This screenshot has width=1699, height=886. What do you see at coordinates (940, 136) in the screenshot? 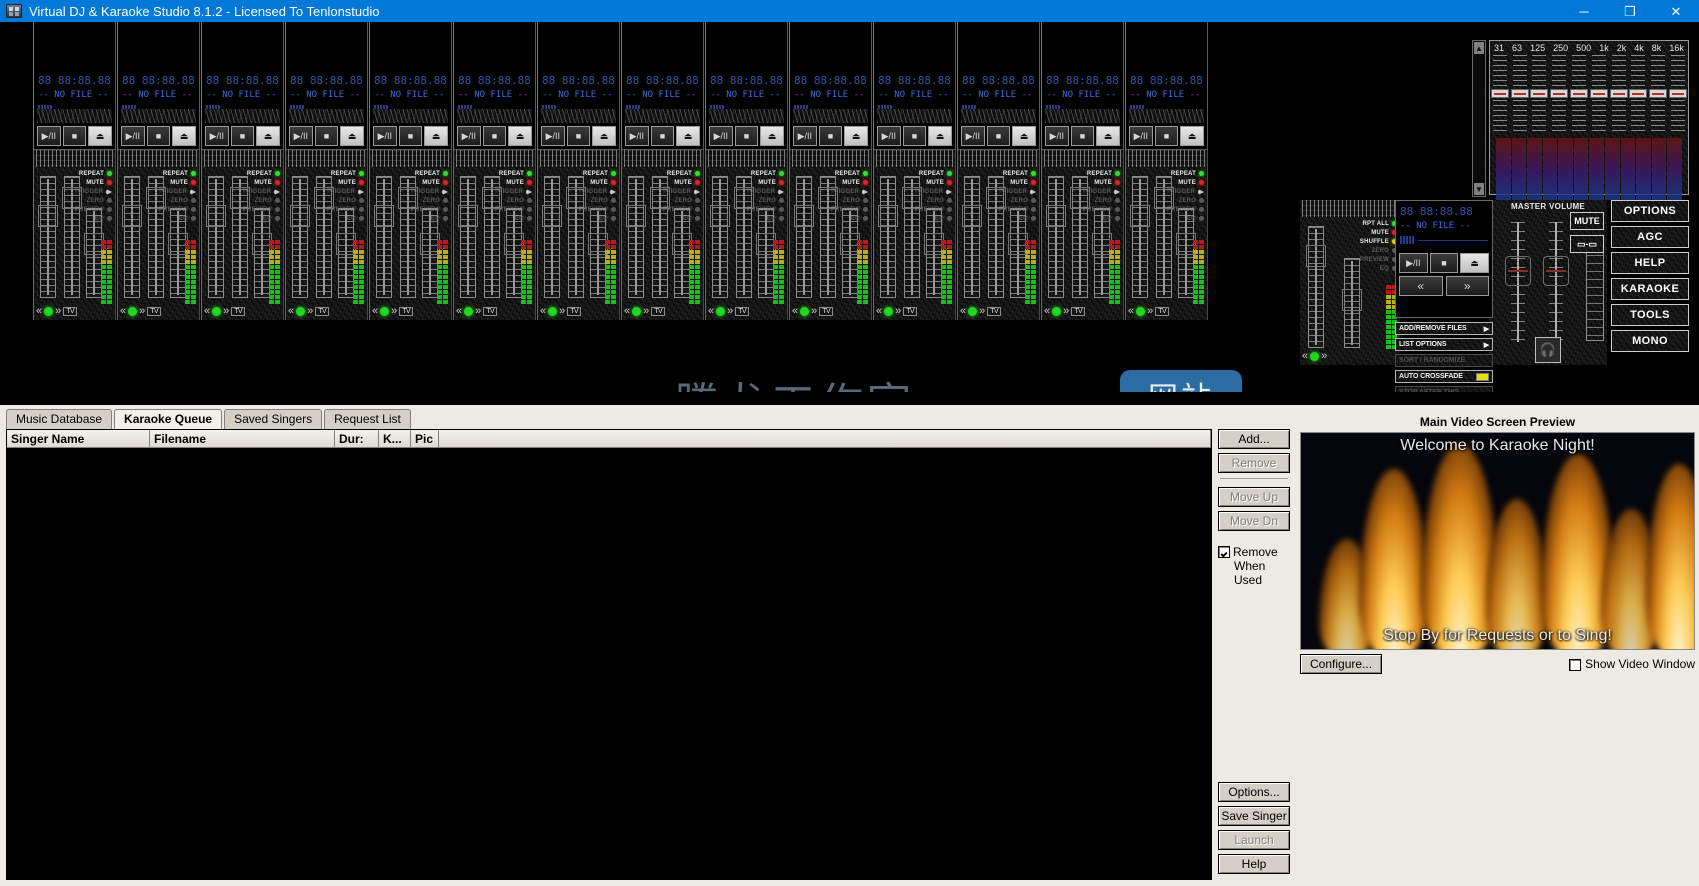
I see `deck-eject-button-11: ⏏` at bounding box center [940, 136].